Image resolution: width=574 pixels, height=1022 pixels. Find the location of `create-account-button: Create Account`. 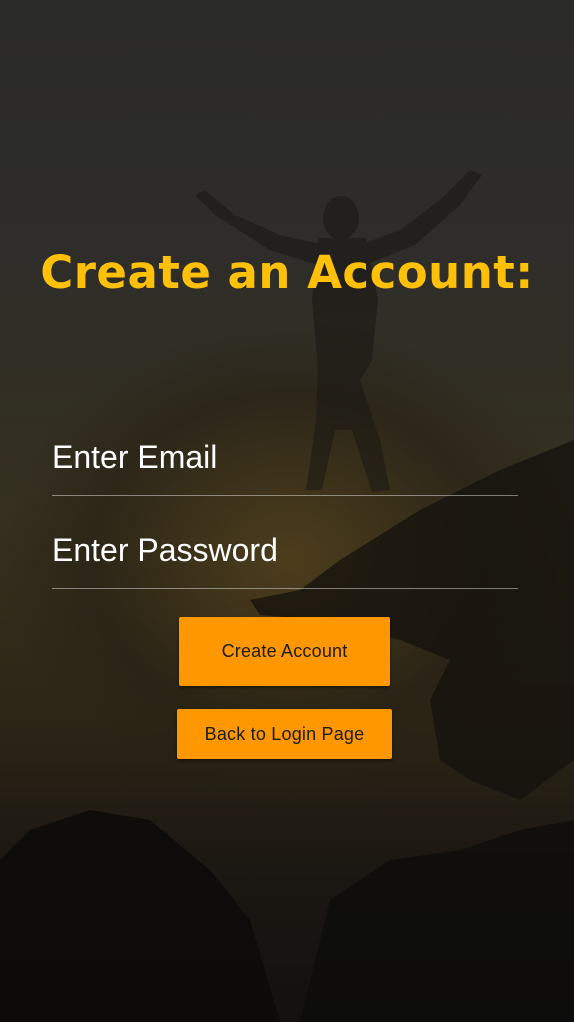

create-account-button: Create Account is located at coordinates (284, 651).